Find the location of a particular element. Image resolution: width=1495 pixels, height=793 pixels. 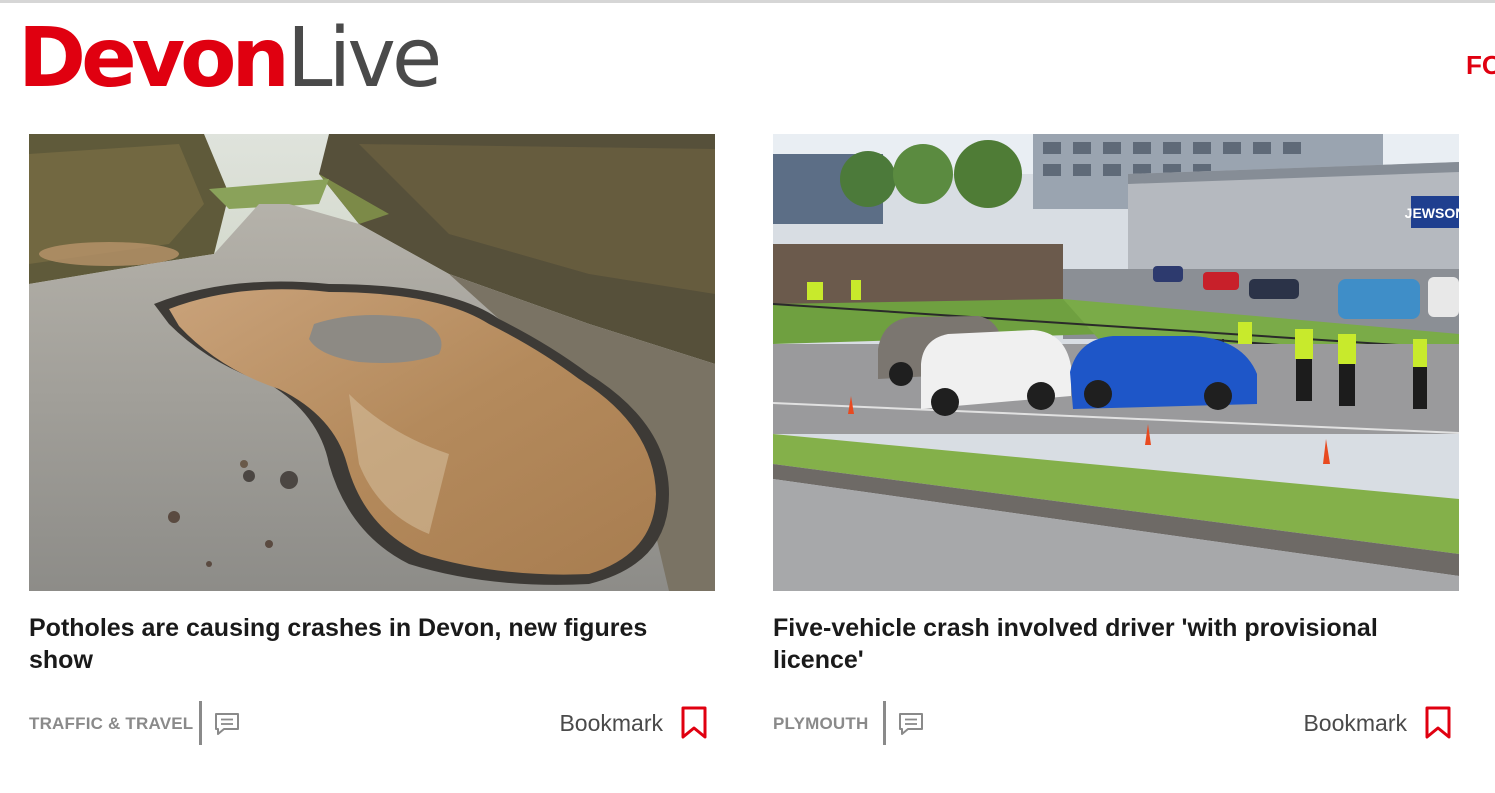

article-category: TRAFFIC & TRAVEL is located at coordinates (111, 724).